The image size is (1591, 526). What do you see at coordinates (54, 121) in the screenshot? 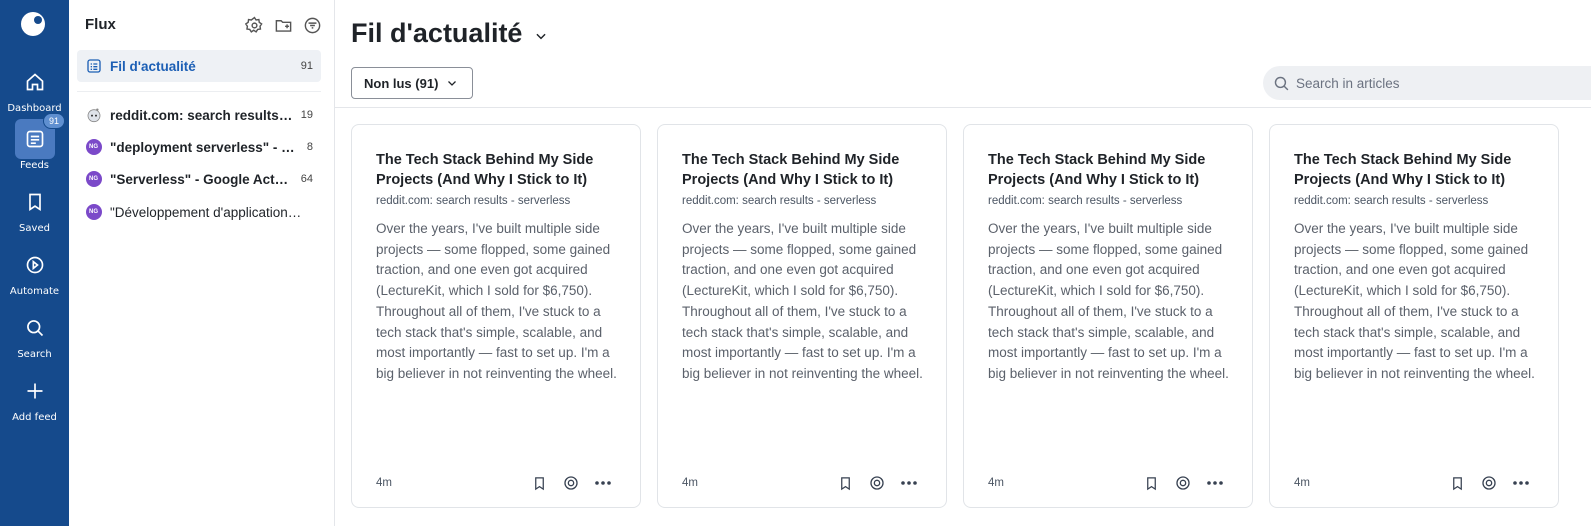
I see `feeds-count-badge: 91` at bounding box center [54, 121].